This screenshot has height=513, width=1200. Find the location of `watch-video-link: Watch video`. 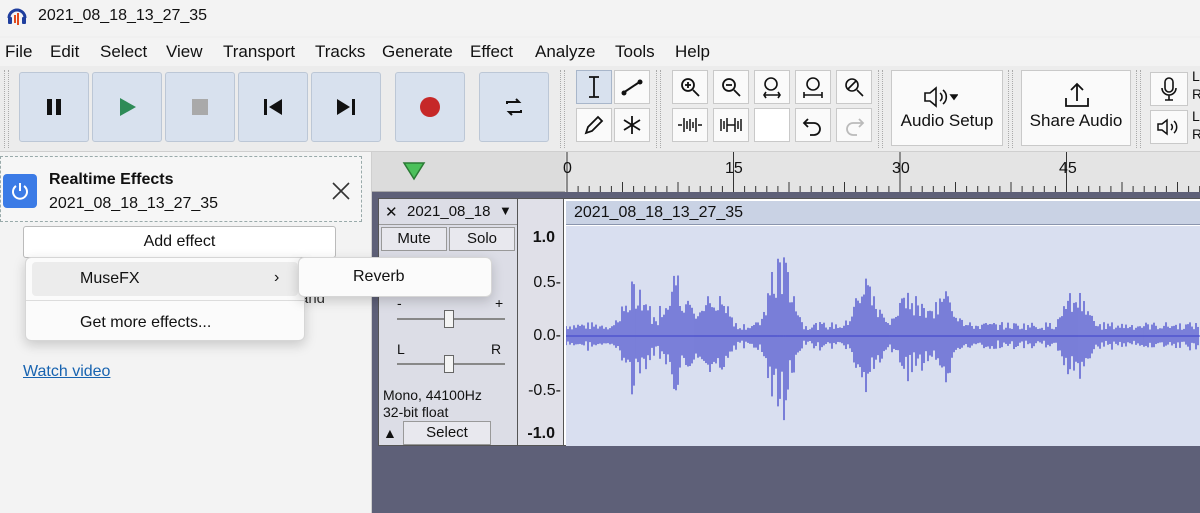

watch-video-link: Watch video is located at coordinates (66, 372).